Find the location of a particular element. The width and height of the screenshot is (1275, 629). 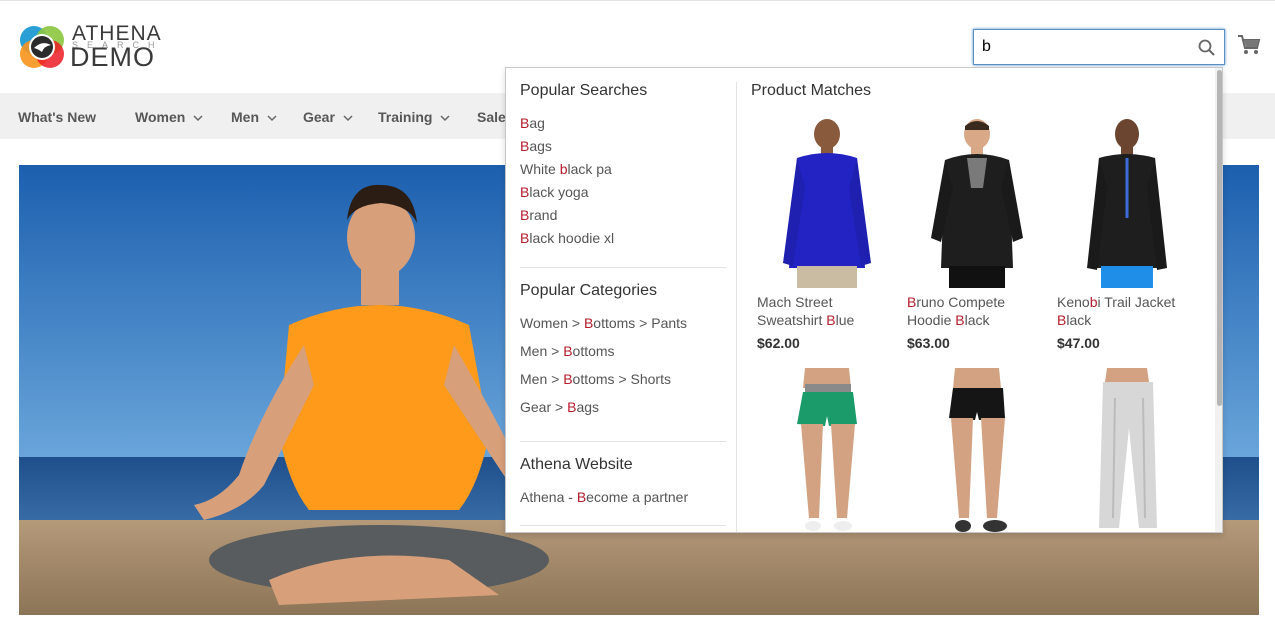

item-text: ottoms is located at coordinates (593, 351).